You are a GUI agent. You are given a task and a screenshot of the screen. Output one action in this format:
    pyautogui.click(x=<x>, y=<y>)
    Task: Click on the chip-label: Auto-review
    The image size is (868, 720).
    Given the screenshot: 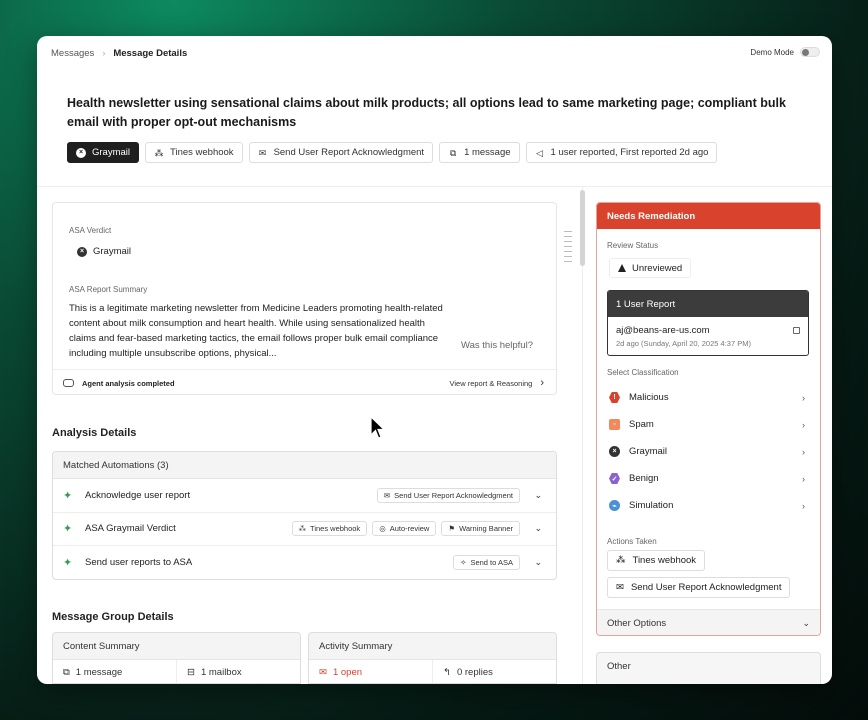 What is the action you would take?
    pyautogui.click(x=409, y=529)
    